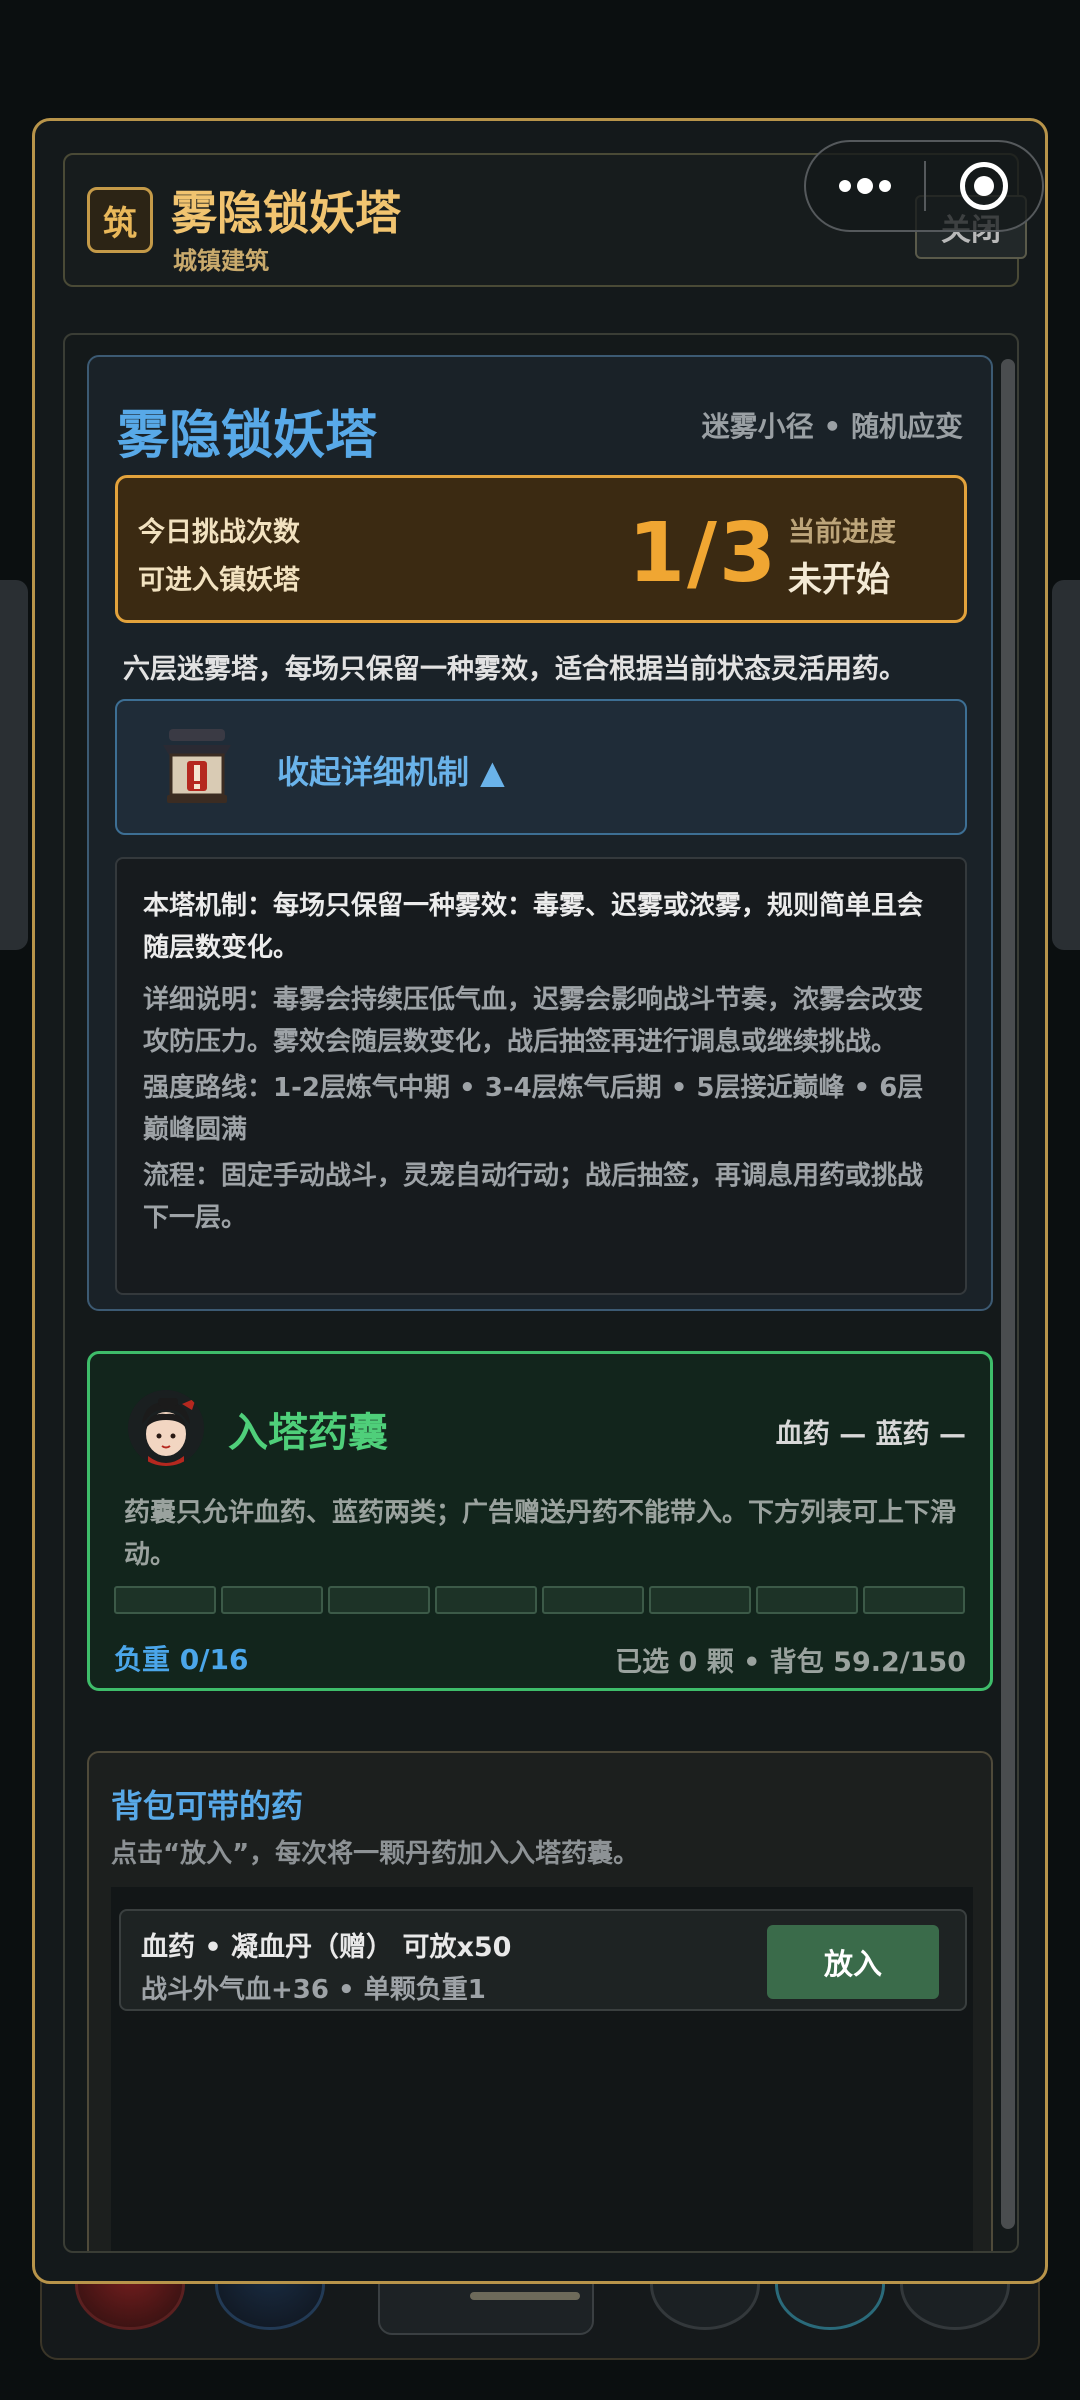  I want to click on building-badge: 筑, so click(120, 220).